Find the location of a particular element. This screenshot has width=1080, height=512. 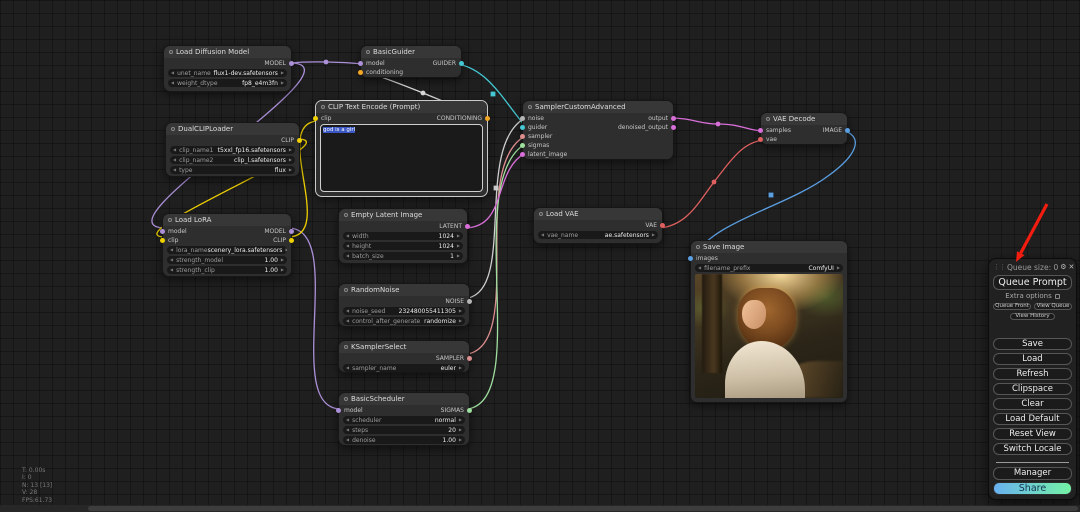

output-slot-CLIP: CLIP is located at coordinates (291, 140).